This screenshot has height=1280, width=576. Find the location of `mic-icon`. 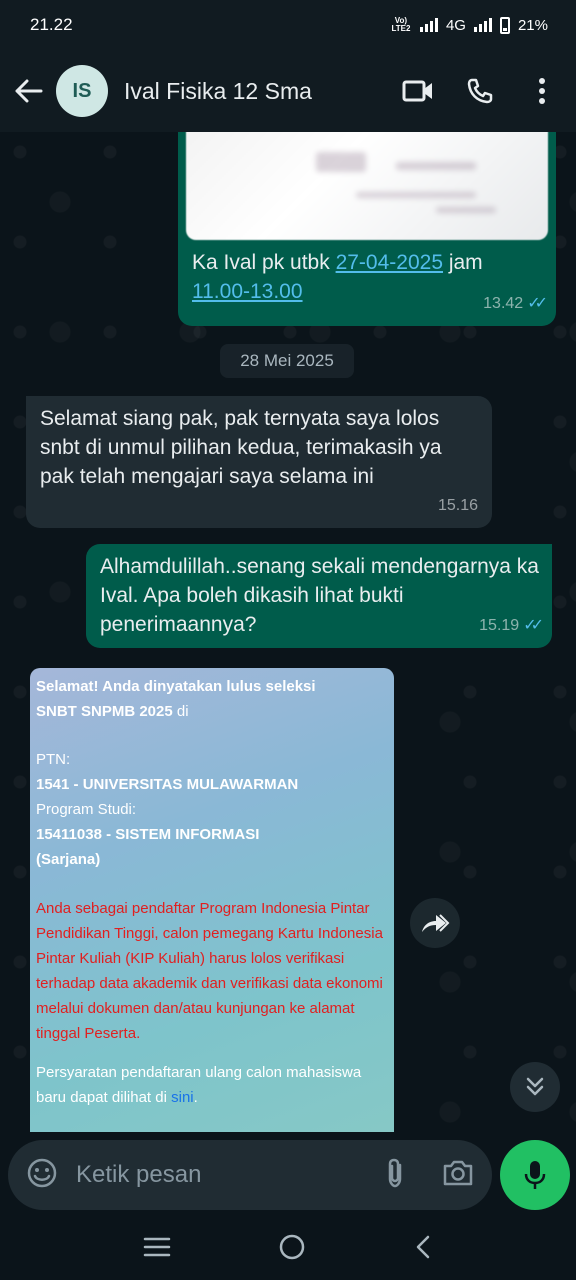

mic-icon is located at coordinates (535, 1175).